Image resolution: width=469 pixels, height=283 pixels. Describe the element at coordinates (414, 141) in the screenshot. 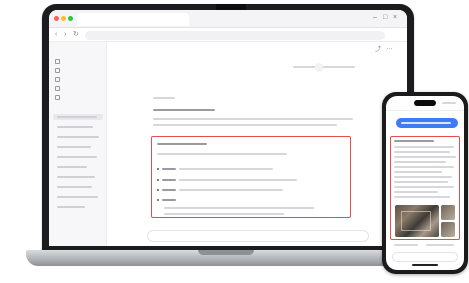

I see `phone-box-heading` at that location.